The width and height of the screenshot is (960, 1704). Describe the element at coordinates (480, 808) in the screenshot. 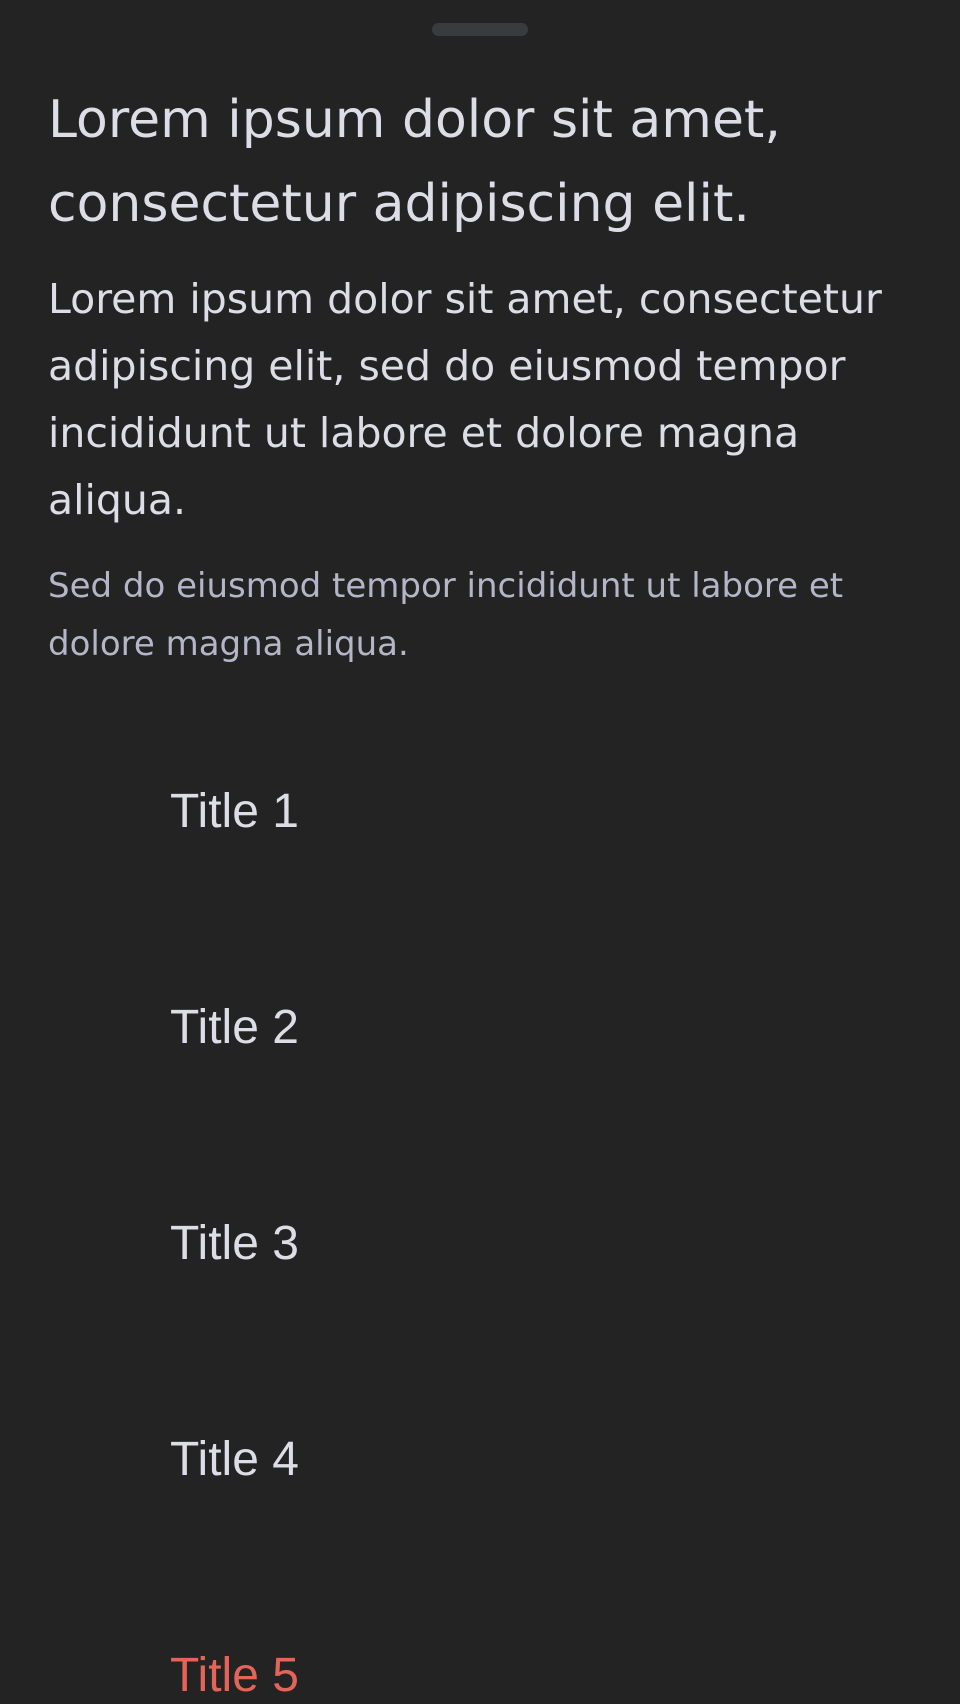

I see `action-item-title-1: Title 1` at that location.